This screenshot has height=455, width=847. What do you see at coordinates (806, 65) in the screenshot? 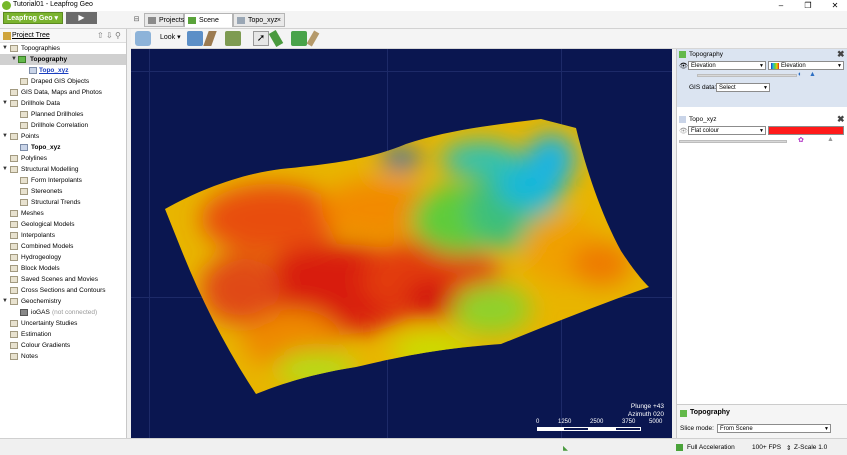
I see `gradient-select: Elevation ▼` at bounding box center [806, 65].